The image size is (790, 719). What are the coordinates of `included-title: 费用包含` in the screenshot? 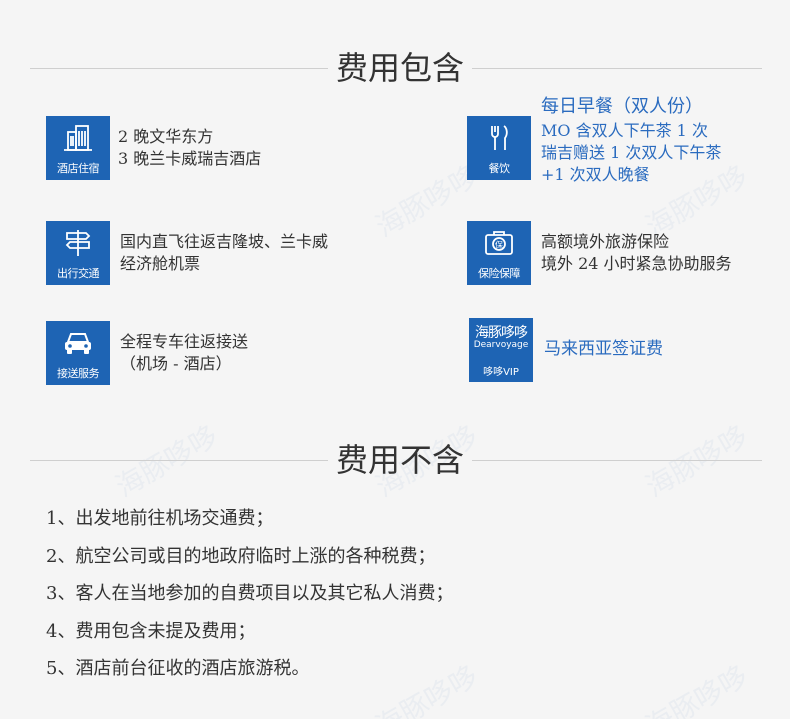 It's located at (399, 68).